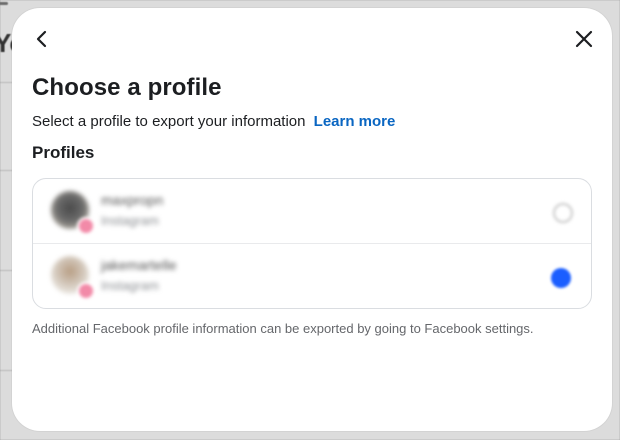  I want to click on profile-option: maxpropn Instagram, so click(312, 211).